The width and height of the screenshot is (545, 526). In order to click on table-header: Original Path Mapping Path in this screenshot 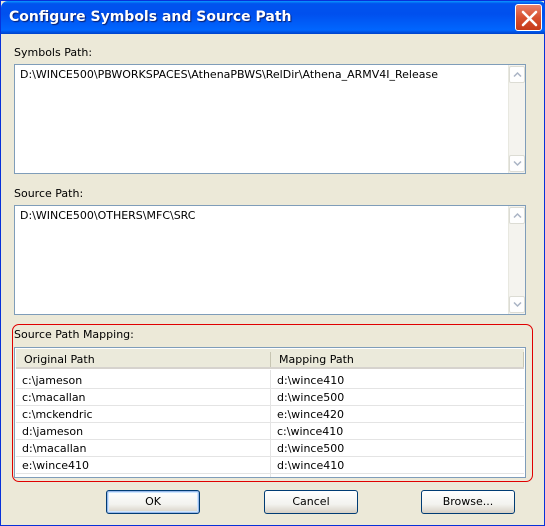, I will do `click(270, 359)`.